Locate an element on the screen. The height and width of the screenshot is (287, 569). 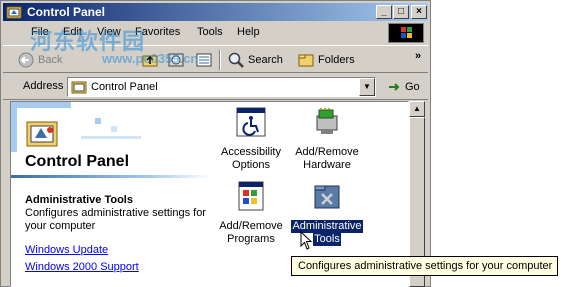
maximize-button: □ is located at coordinates (401, 12).